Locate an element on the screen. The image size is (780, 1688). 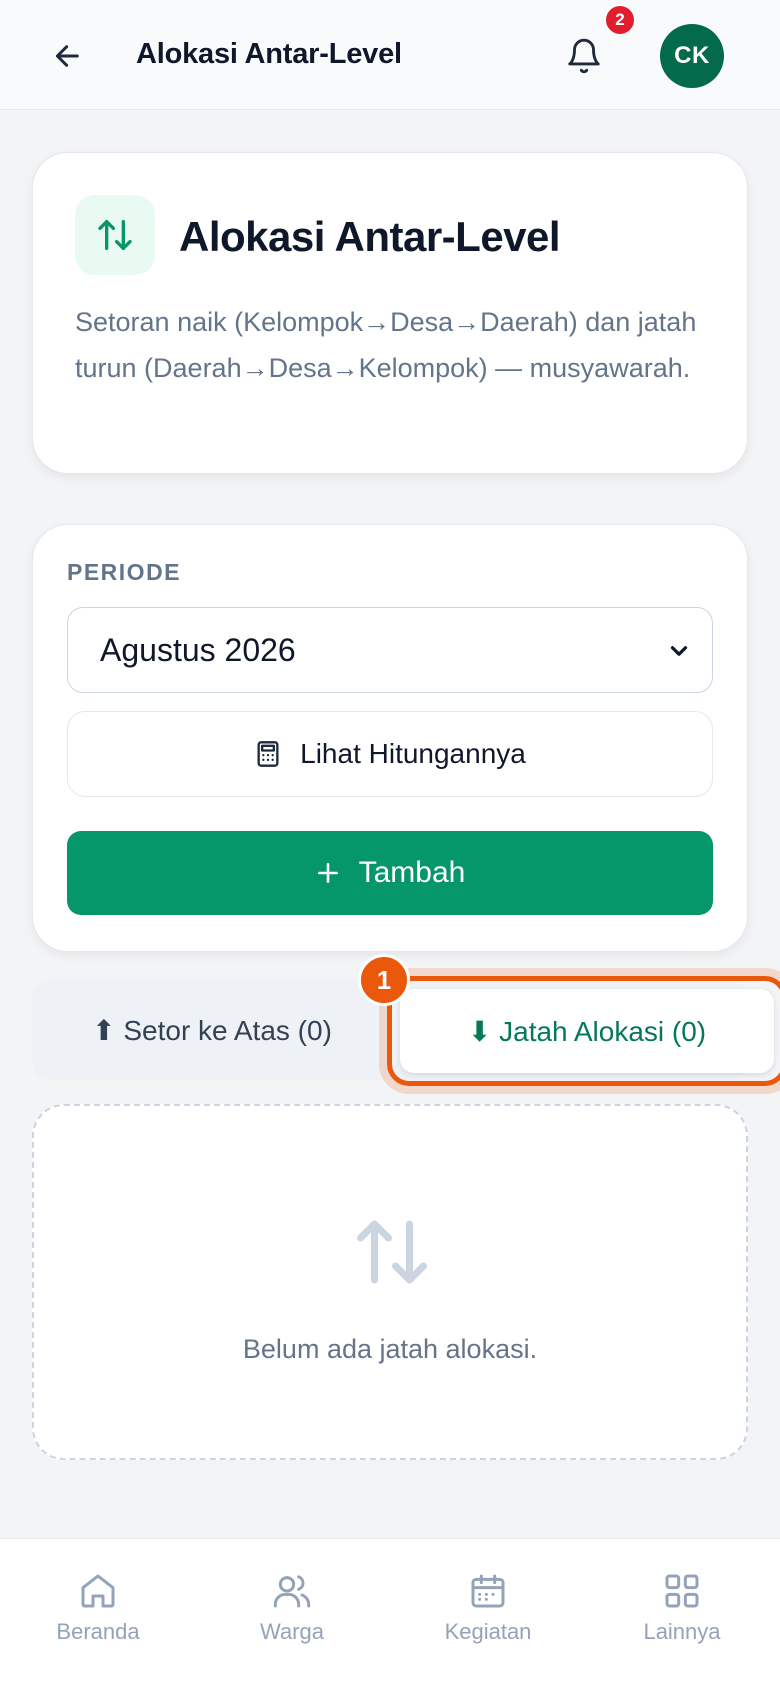
back-button is located at coordinates (68, 56).